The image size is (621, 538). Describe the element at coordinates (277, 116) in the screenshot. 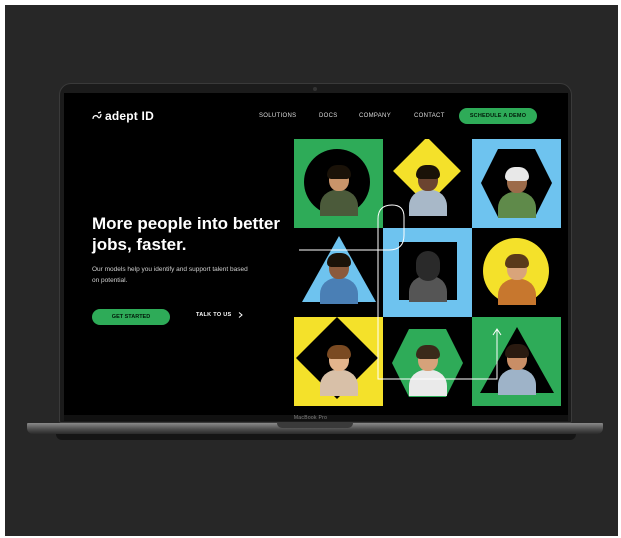

I see `nav-solutions: SOLUTIONS` at that location.